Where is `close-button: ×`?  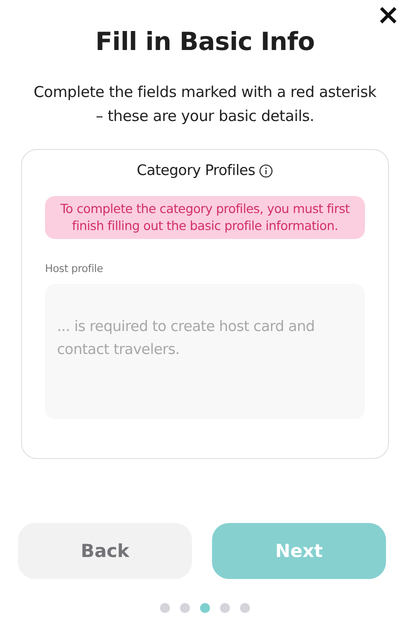 close-button: × is located at coordinates (388, 15).